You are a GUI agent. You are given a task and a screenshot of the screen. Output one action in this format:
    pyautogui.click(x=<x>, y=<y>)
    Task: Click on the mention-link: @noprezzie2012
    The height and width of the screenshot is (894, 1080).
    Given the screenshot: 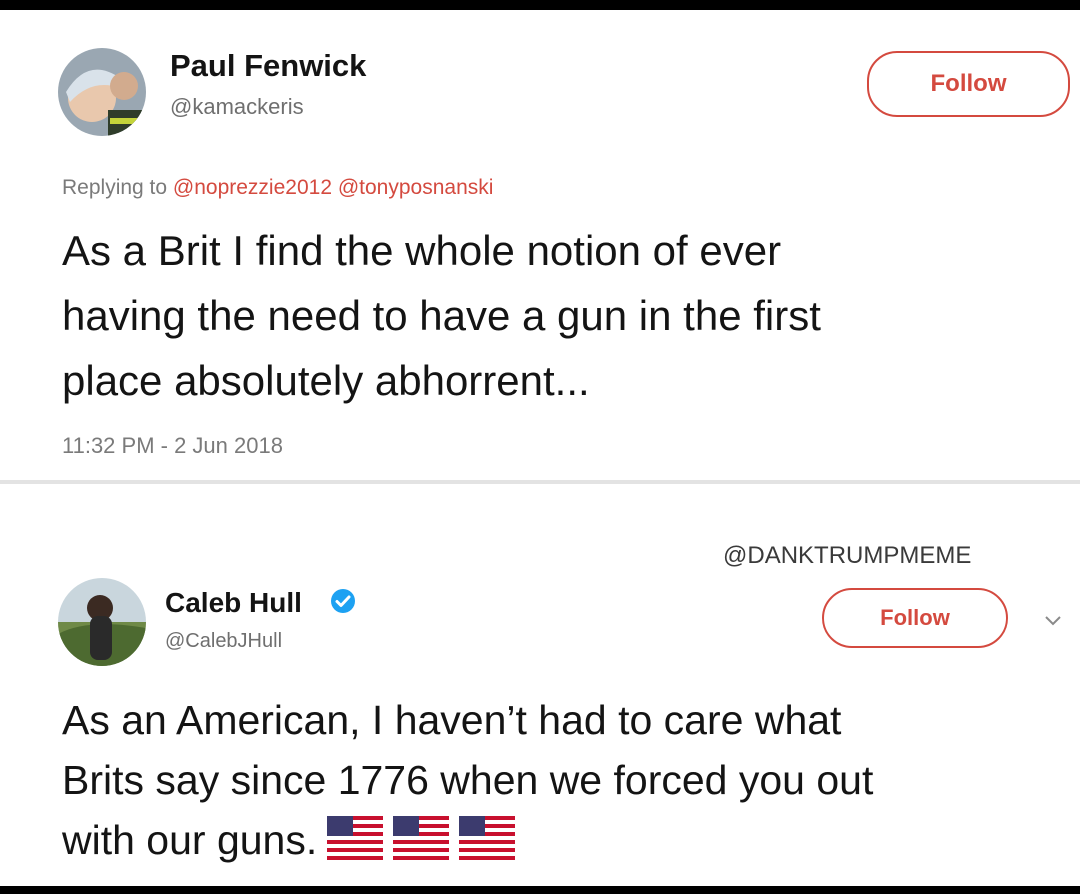 What is the action you would take?
    pyautogui.click(x=252, y=187)
    